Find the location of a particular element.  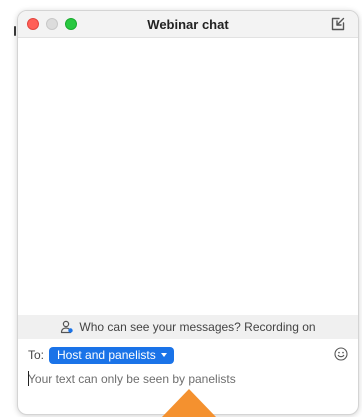

window-title: Webinar chat is located at coordinates (188, 24).